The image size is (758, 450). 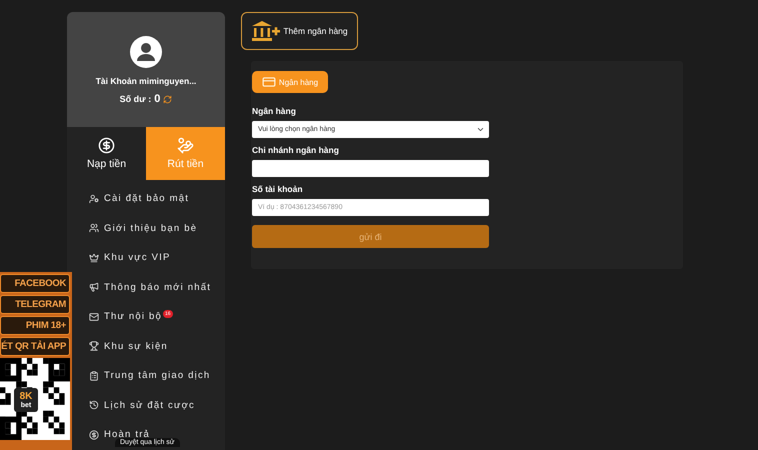 I want to click on add-bank-button: Thêm ngân hàng, so click(x=299, y=31).